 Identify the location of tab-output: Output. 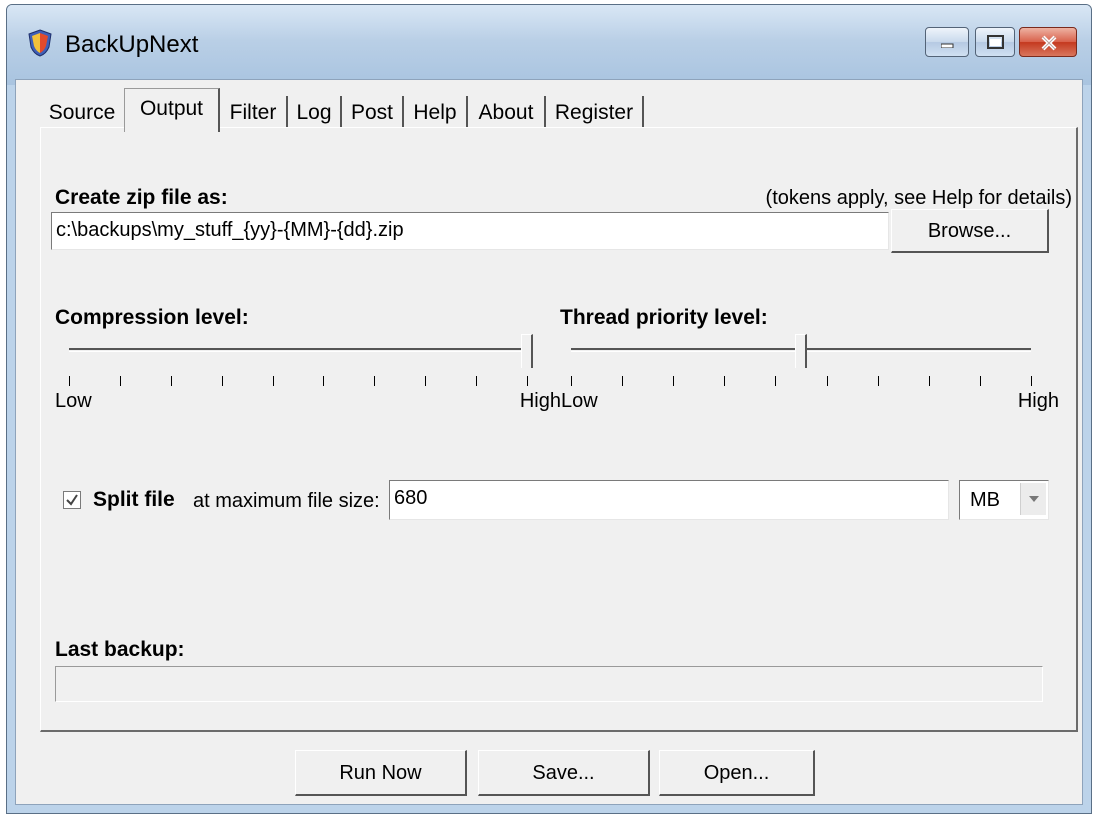
(172, 110).